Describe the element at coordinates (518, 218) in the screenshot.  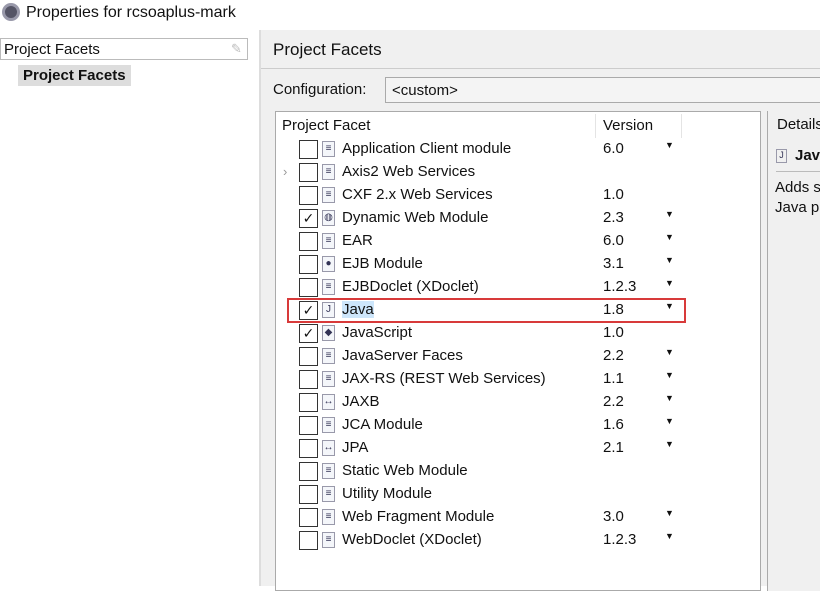
I see `table-row: ✓ ◍ Dynamic Web Module 2.3 ▼` at that location.